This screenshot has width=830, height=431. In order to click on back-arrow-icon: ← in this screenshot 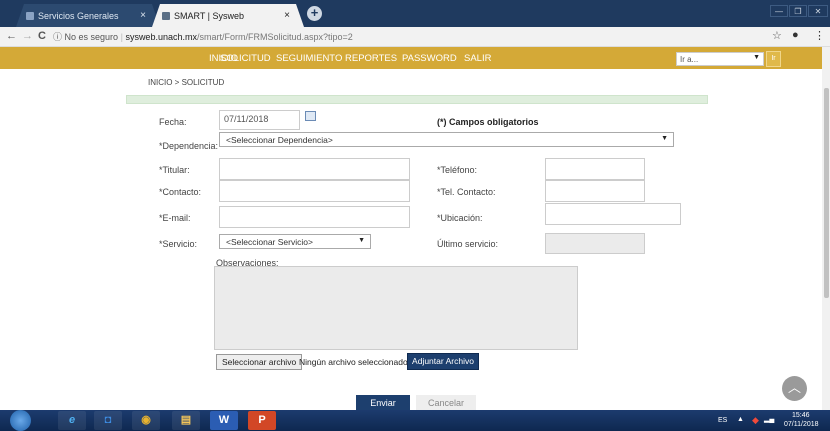, I will do `click(11, 36)`.